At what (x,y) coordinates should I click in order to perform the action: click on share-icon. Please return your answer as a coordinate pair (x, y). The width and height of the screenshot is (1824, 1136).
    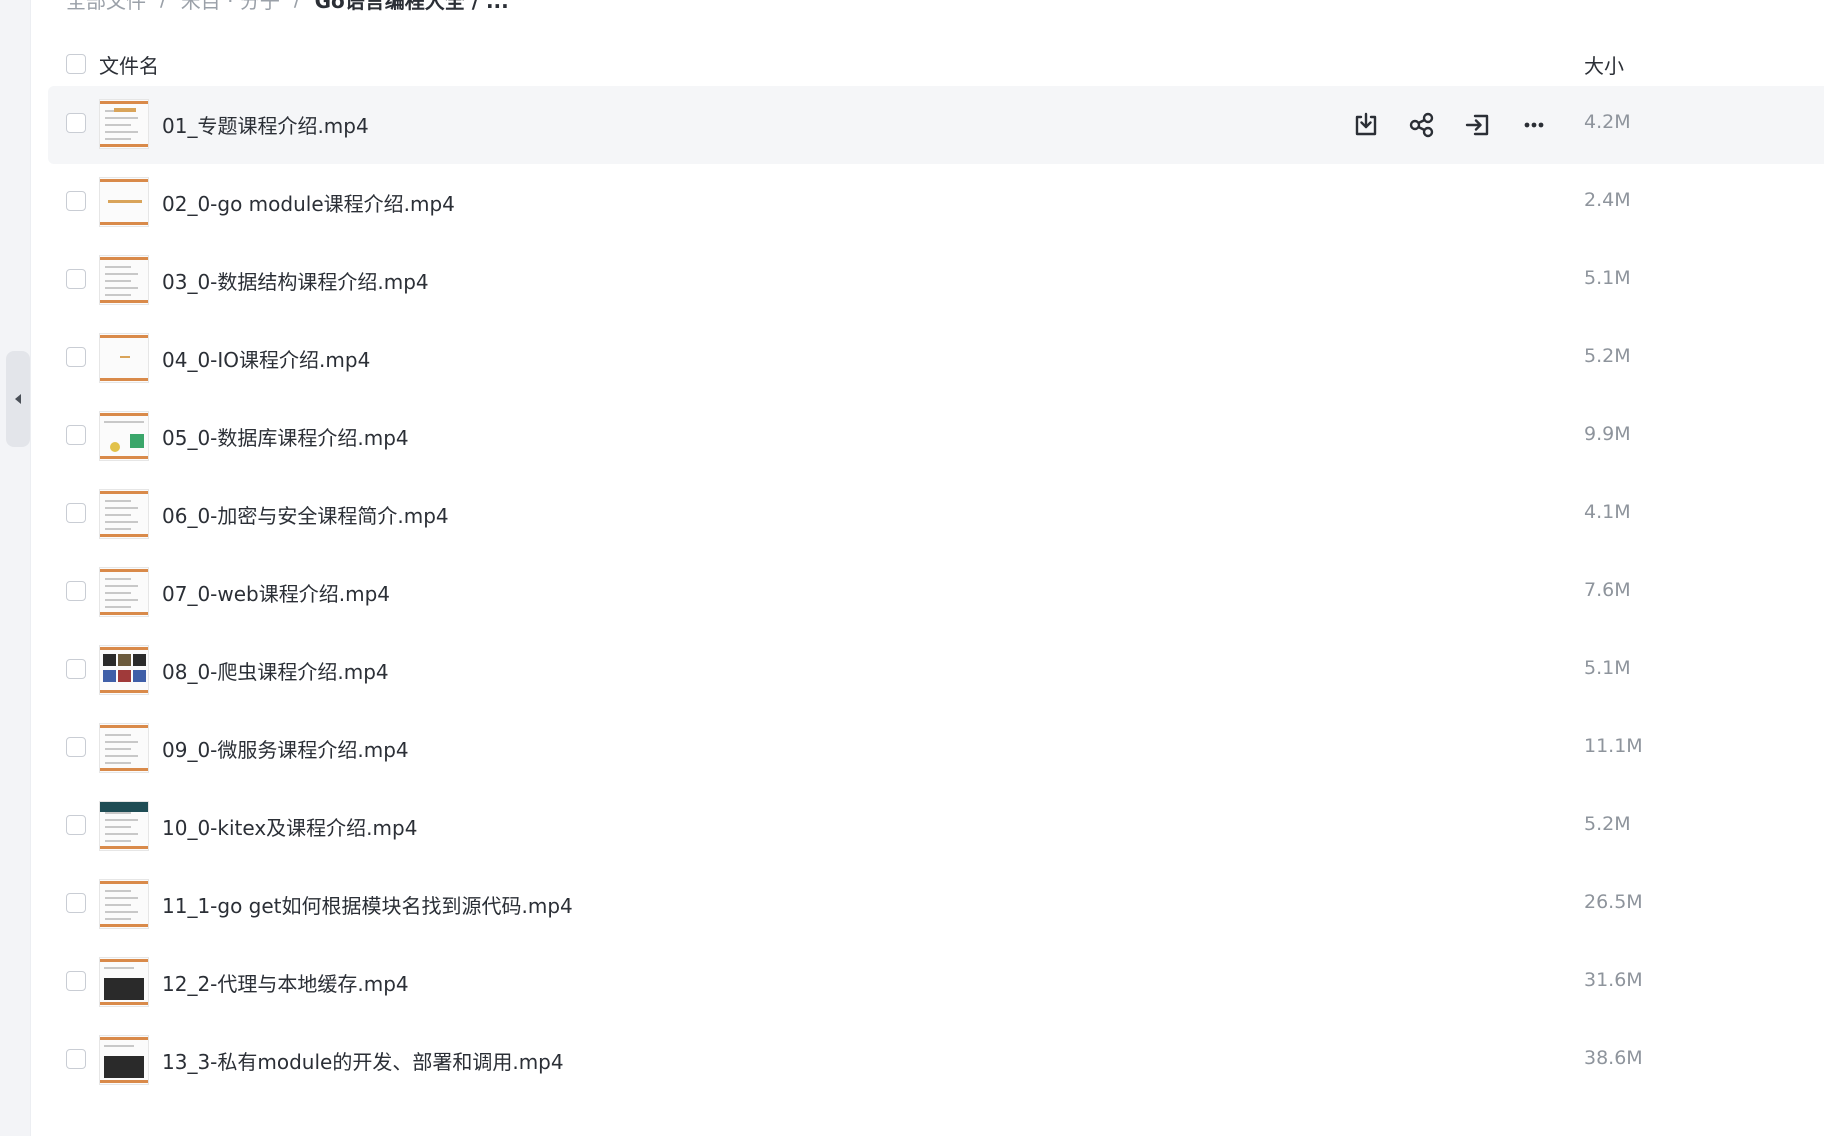
    Looking at the image, I should click on (1422, 125).